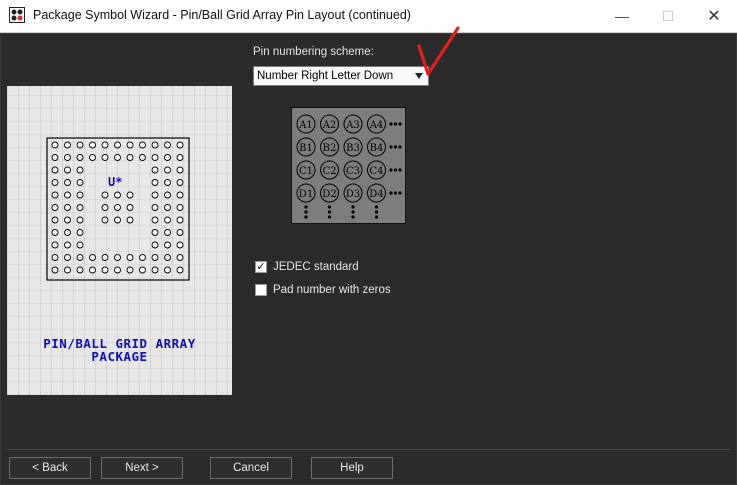 This screenshot has width=737, height=485. Describe the element at coordinates (306, 194) in the screenshot. I see `pin-label: D1` at that location.